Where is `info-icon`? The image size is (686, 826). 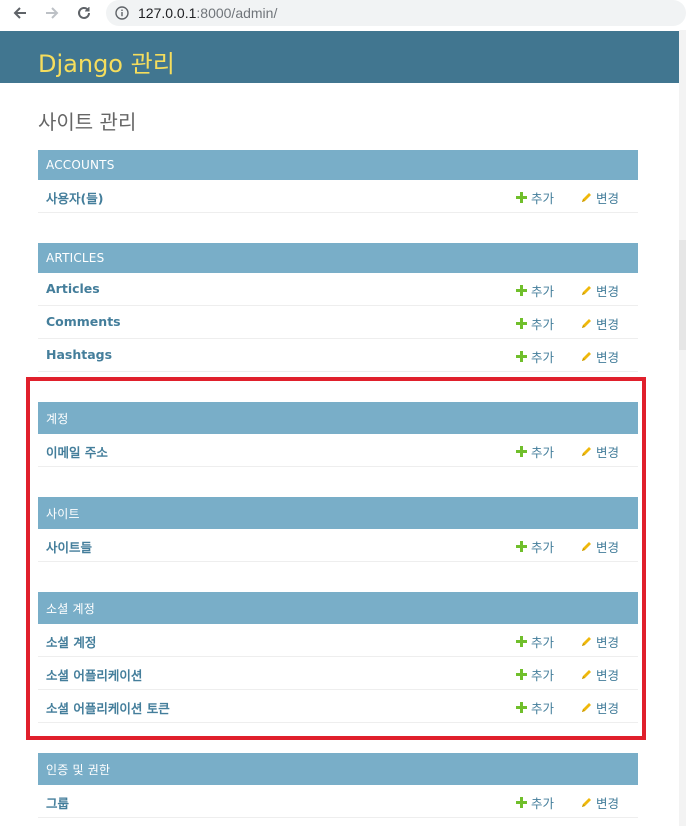
info-icon is located at coordinates (122, 13).